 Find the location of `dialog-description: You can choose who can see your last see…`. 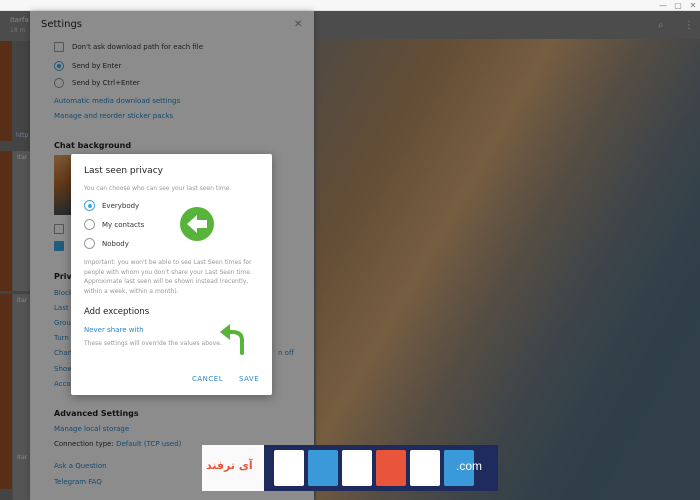

dialog-description: You can choose who can see your last see… is located at coordinates (158, 188).